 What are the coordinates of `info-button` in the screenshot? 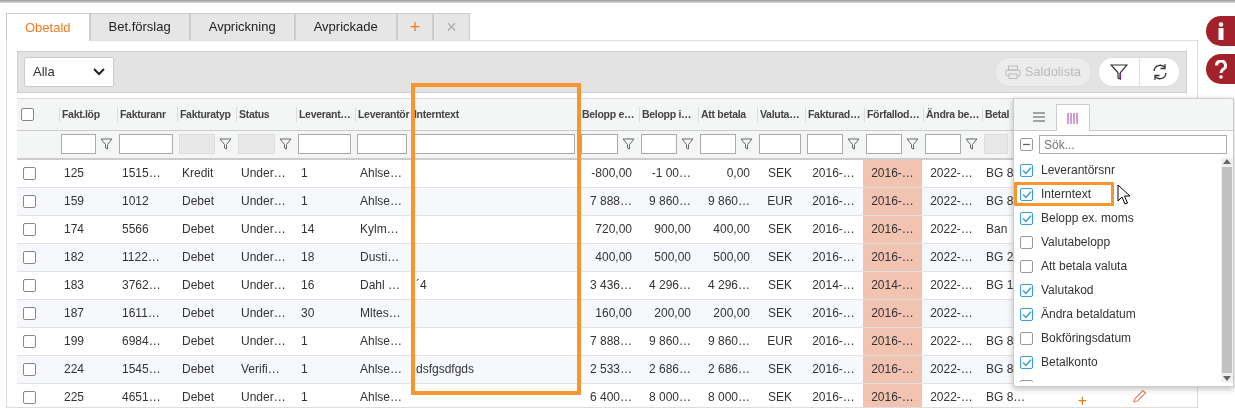 It's located at (1220, 31).